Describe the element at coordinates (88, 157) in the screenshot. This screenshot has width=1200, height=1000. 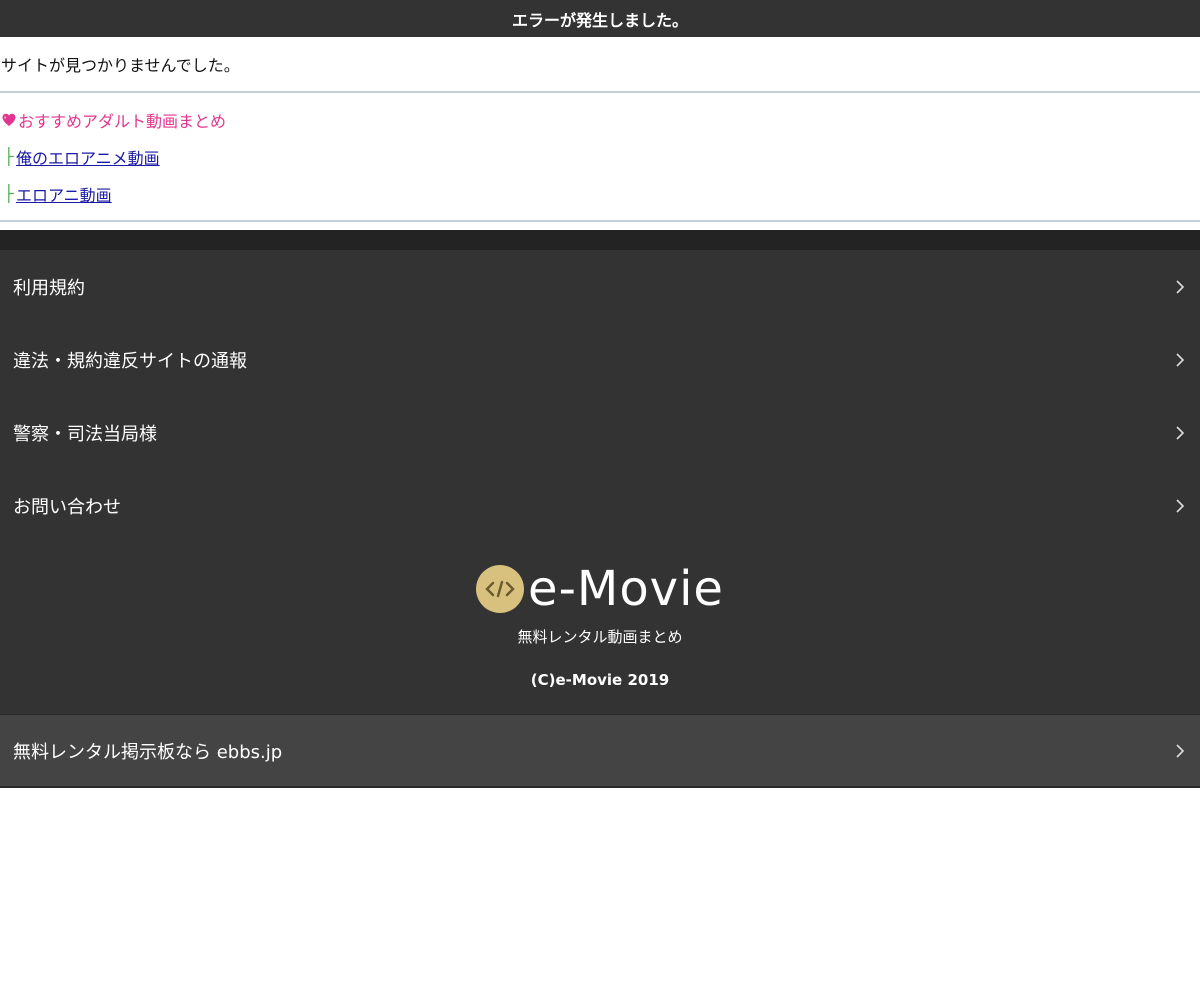
I see `recommendation-link-ore-no-ero-anime: 俺のエロアニメ動画` at that location.